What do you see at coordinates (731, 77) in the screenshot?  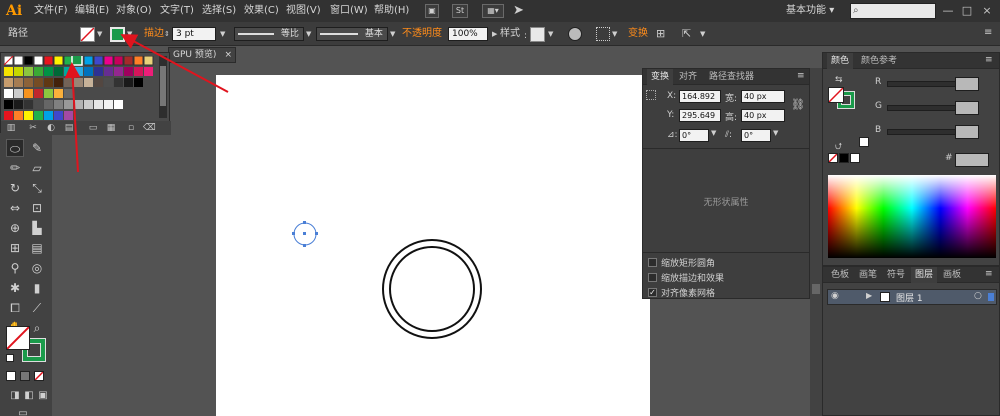 I see `tab-pathfinder: 路径查找器` at bounding box center [731, 77].